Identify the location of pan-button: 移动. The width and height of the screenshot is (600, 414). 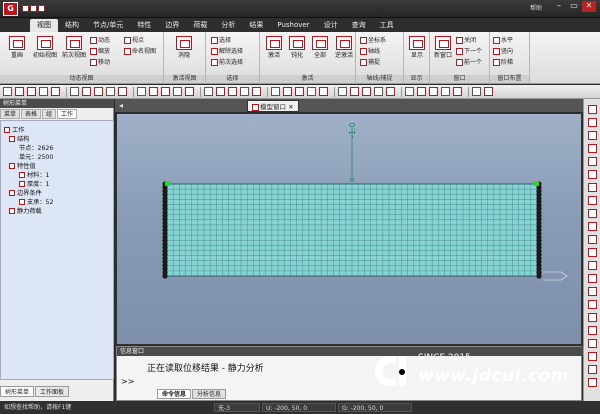
(100, 61).